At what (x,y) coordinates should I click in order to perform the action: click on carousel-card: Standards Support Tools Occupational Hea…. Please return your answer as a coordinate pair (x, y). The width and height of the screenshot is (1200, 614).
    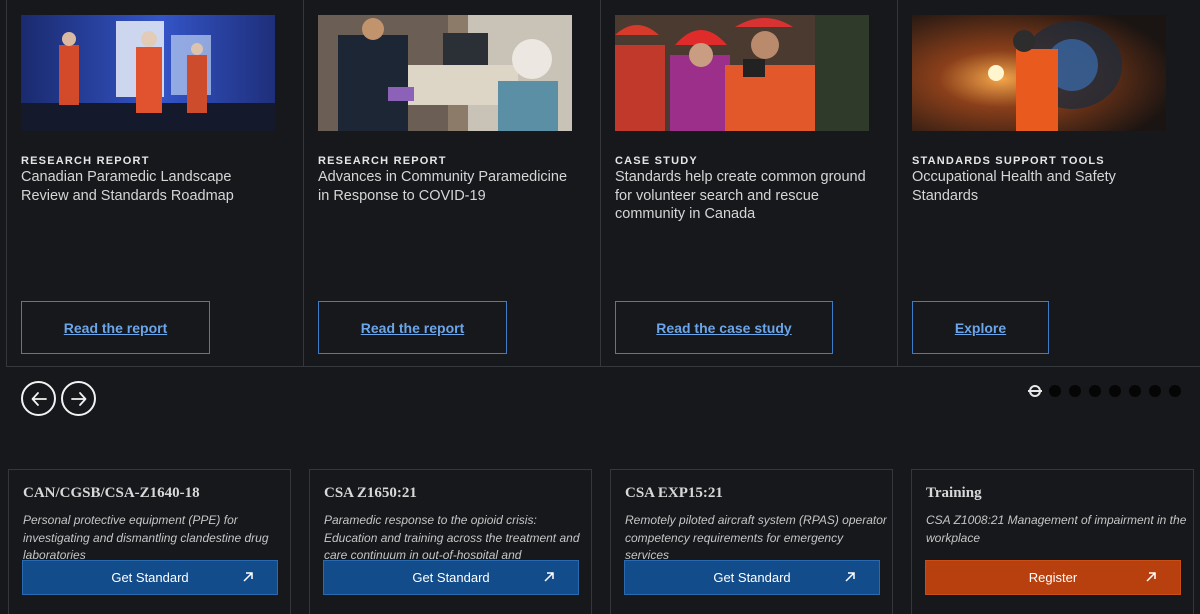
    Looking at the image, I should click on (1045, 183).